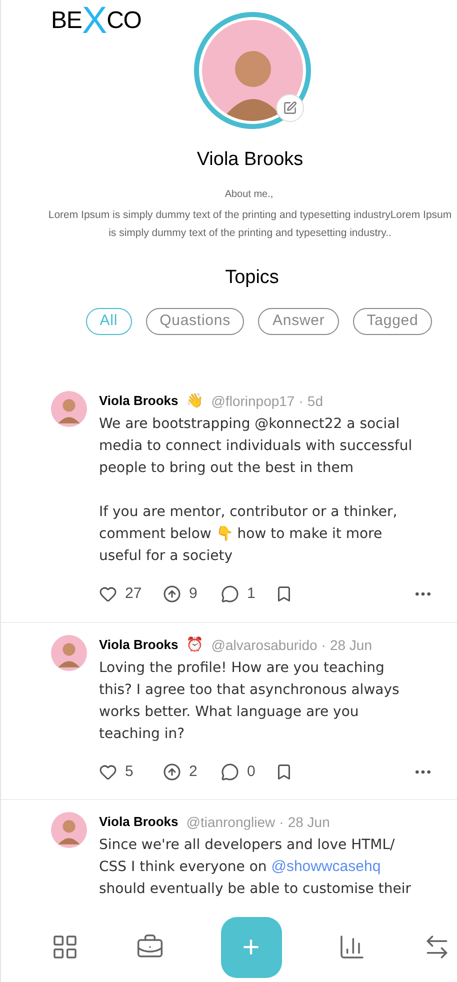 Image resolution: width=457 pixels, height=982 pixels. Describe the element at coordinates (253, 401) in the screenshot. I see `user-handle: @florinpop17` at that location.